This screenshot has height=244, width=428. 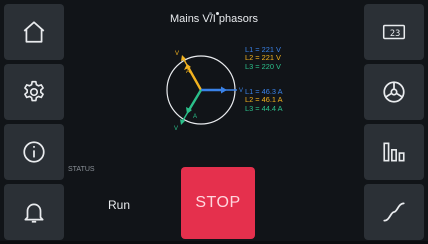 I want to click on current-arrow-l1, so click(x=224, y=90).